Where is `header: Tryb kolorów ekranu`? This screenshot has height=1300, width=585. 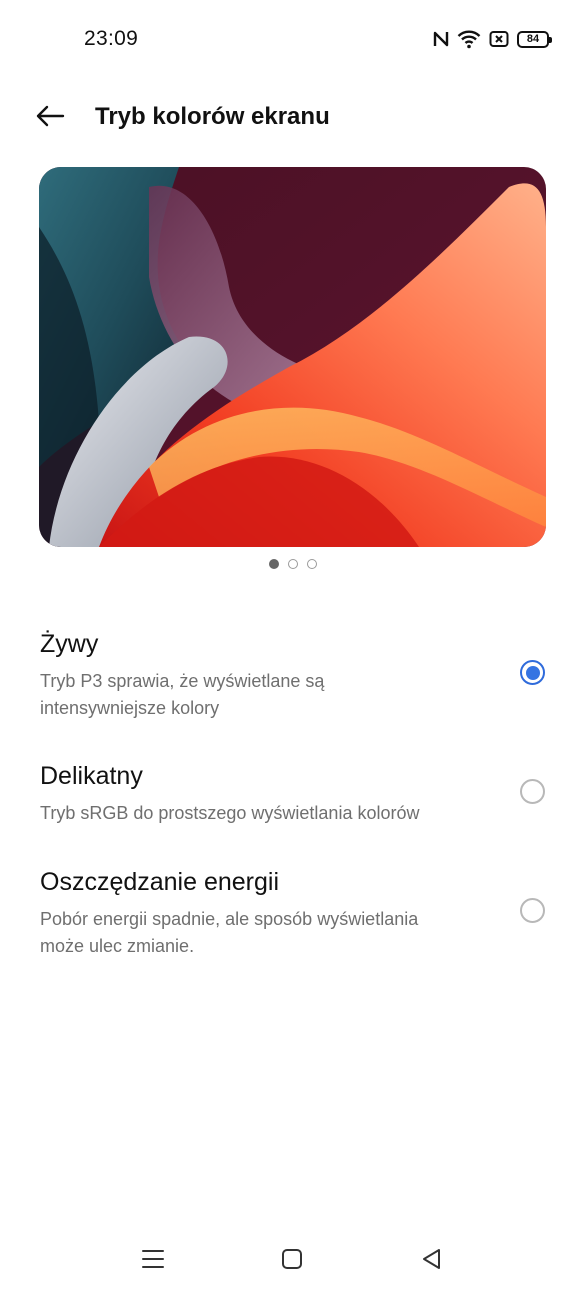
header: Tryb kolorów ekranu is located at coordinates (292, 118).